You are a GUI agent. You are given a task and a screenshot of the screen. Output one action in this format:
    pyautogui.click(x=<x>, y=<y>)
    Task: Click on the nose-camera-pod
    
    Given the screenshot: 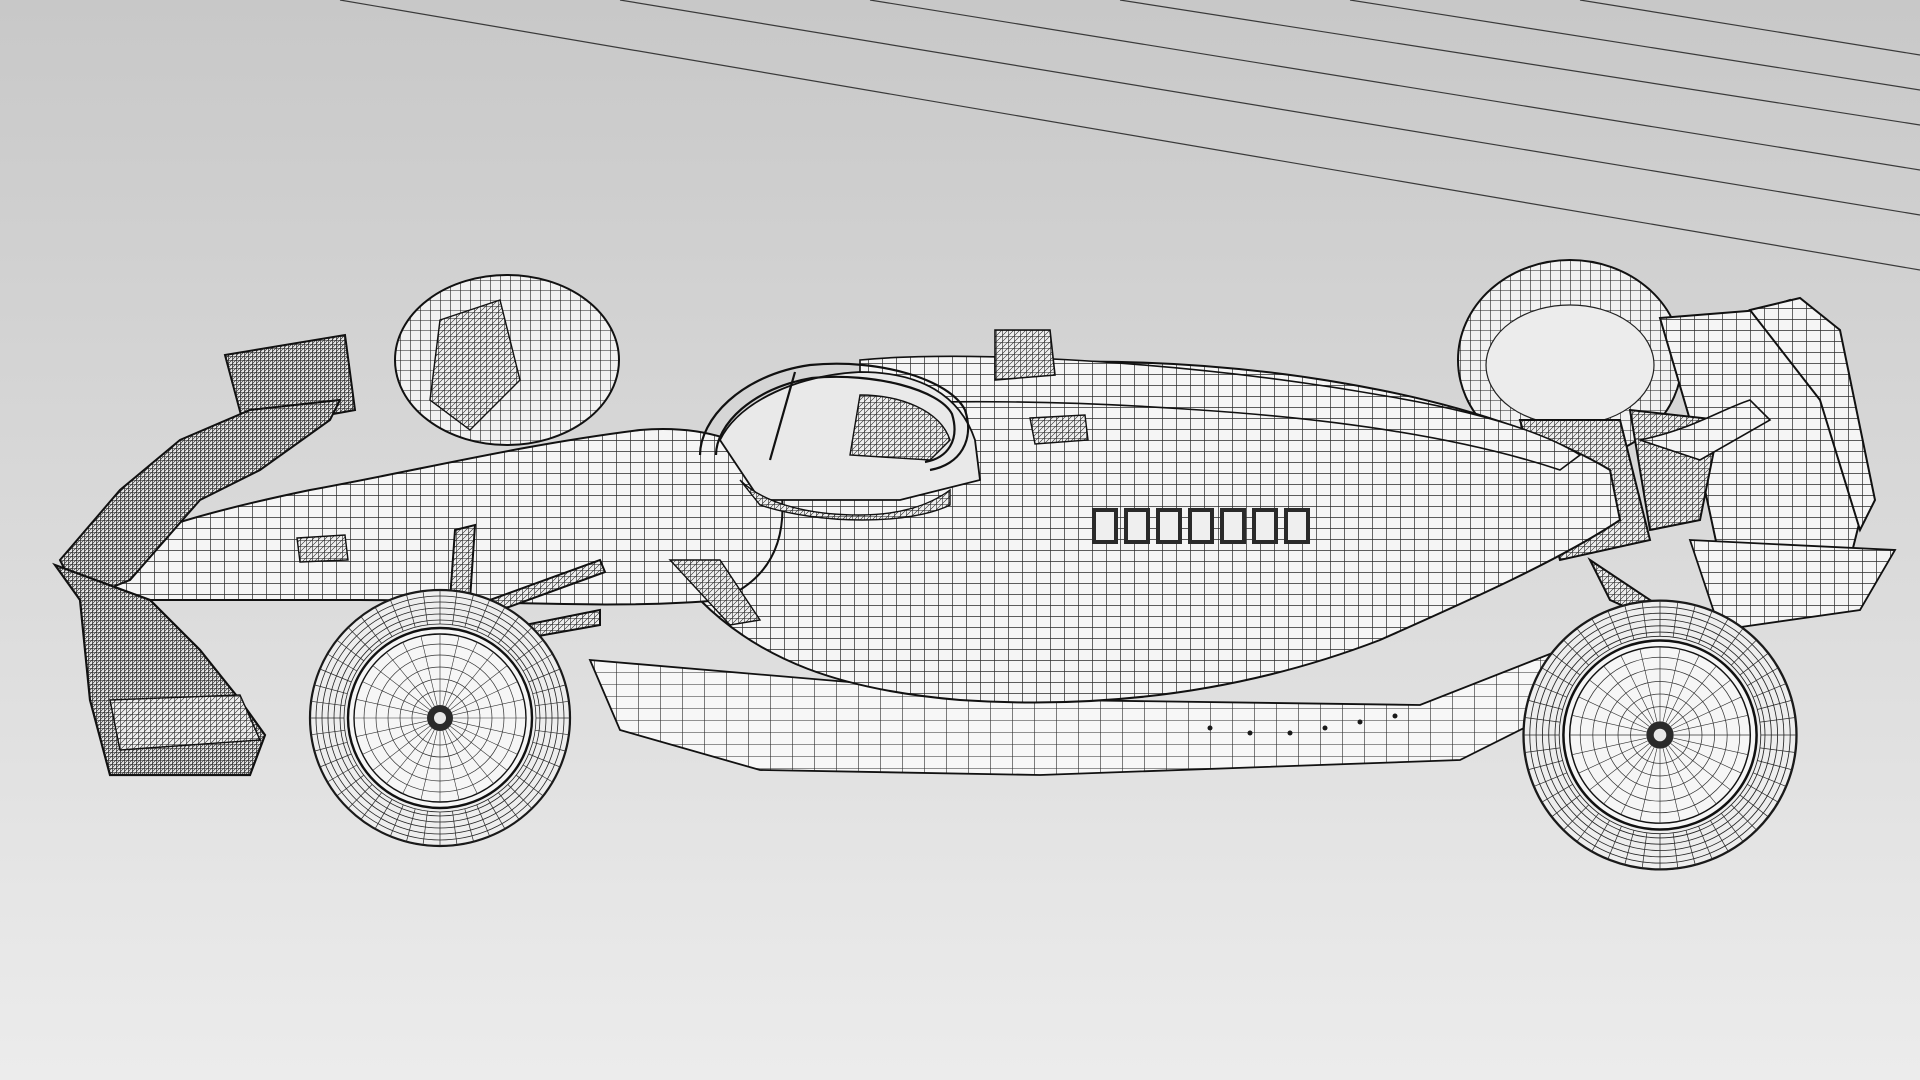 What is the action you would take?
    pyautogui.click(x=322, y=548)
    